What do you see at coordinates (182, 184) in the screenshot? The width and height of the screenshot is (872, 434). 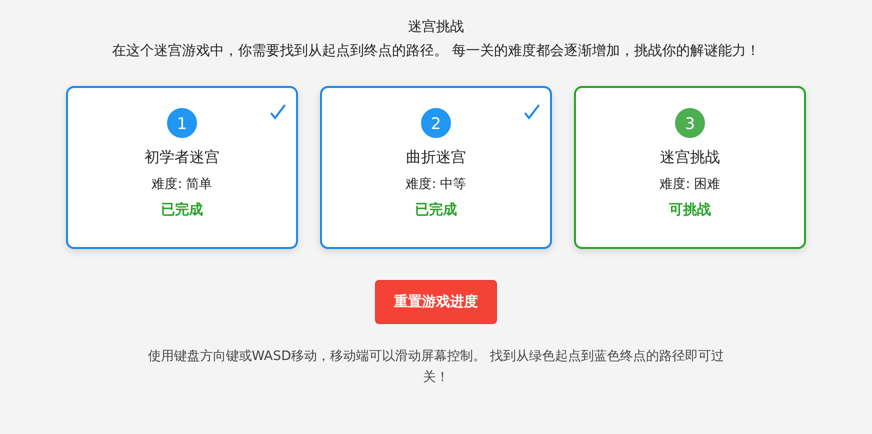 I see `level-difficulty: 难度: 简单` at bounding box center [182, 184].